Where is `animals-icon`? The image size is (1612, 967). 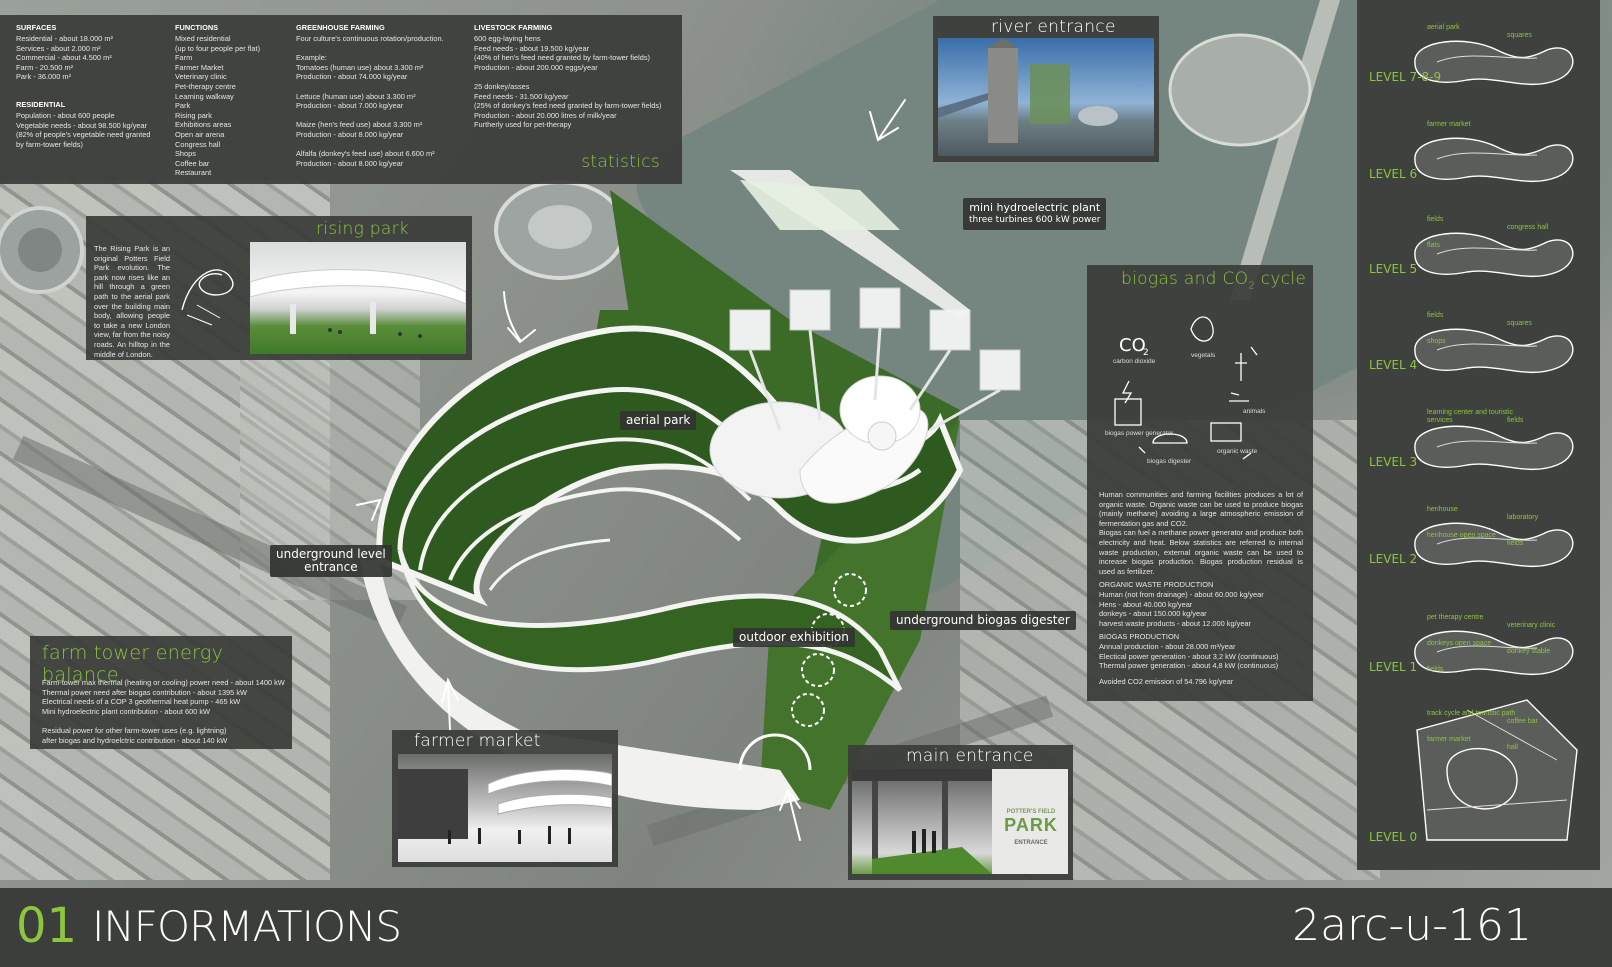 animals-icon is located at coordinates (1241, 367).